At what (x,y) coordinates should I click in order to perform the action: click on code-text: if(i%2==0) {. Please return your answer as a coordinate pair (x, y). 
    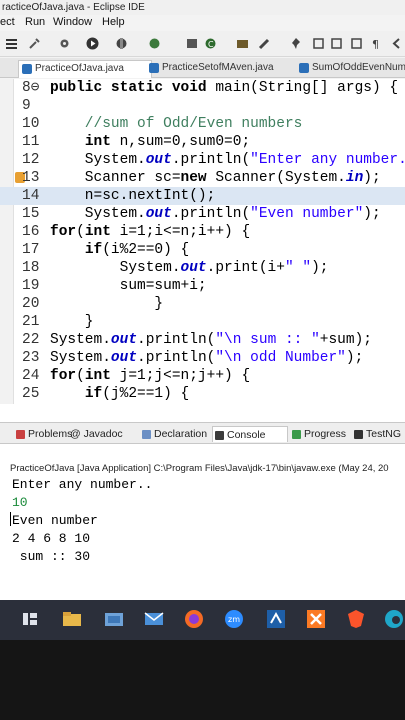
    Looking at the image, I should click on (137, 250).